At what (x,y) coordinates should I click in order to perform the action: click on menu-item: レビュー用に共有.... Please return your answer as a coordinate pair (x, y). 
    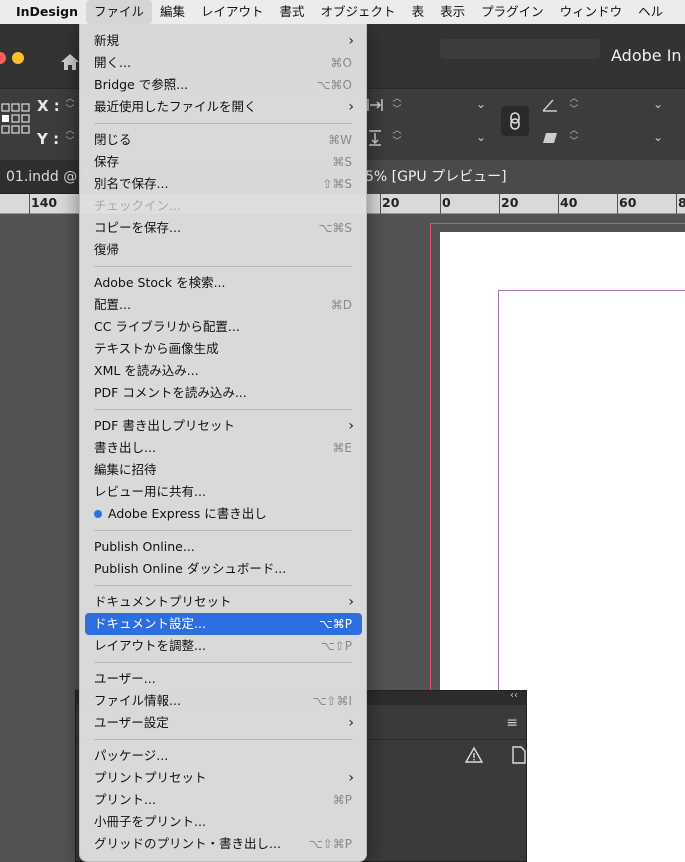
    Looking at the image, I should click on (223, 492).